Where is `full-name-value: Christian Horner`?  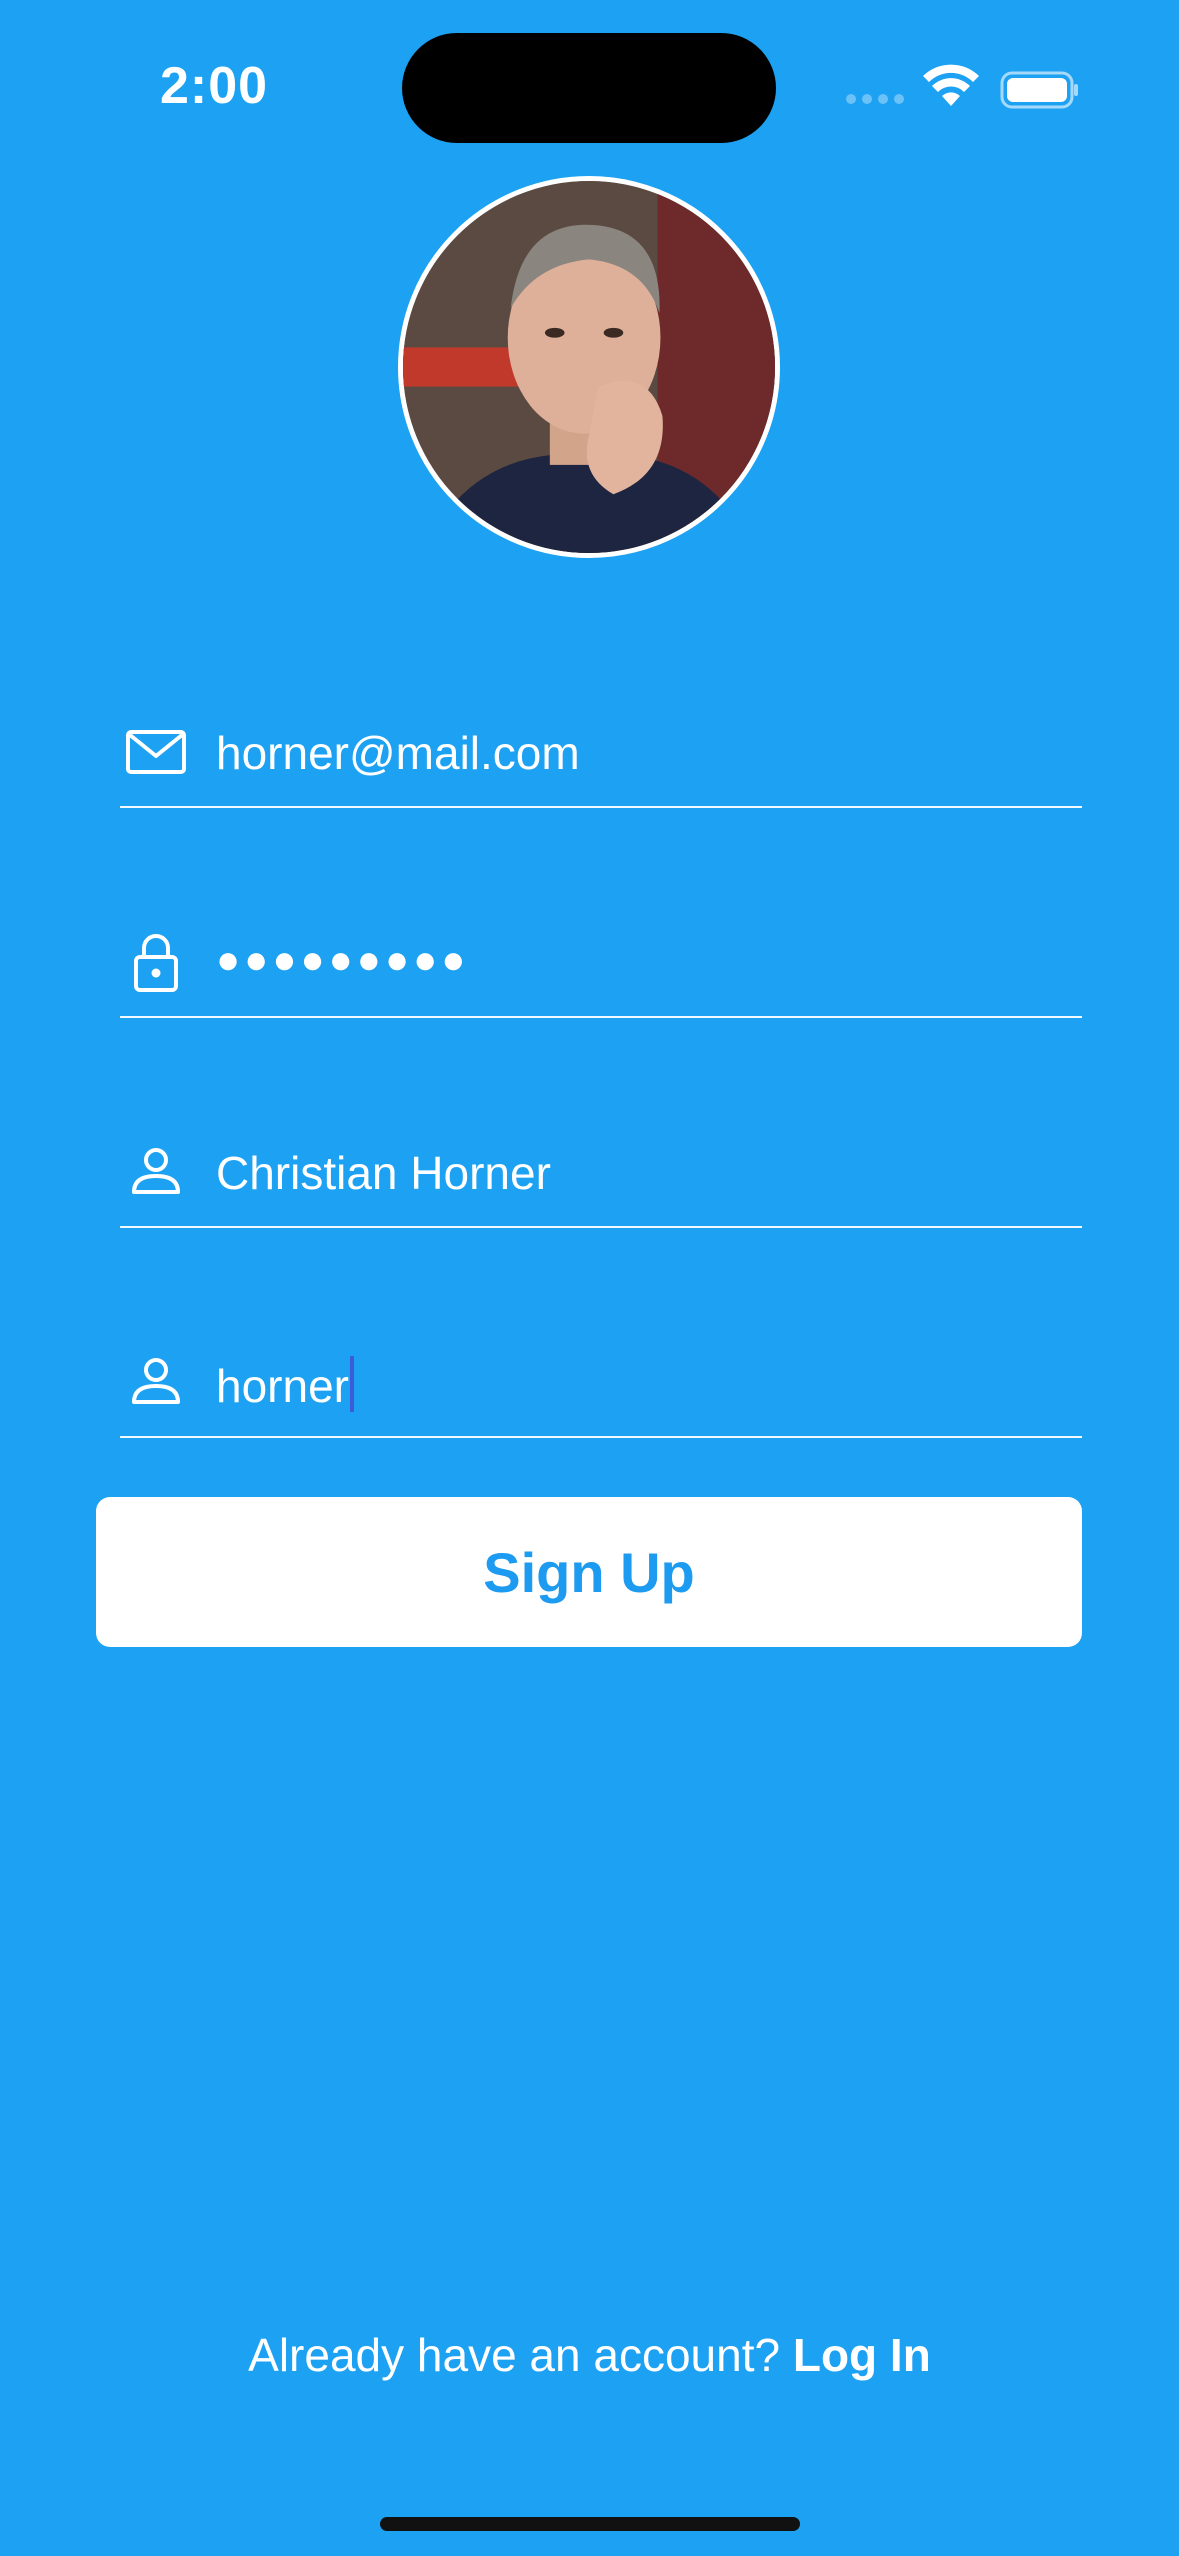 full-name-value: Christian Horner is located at coordinates (383, 1173).